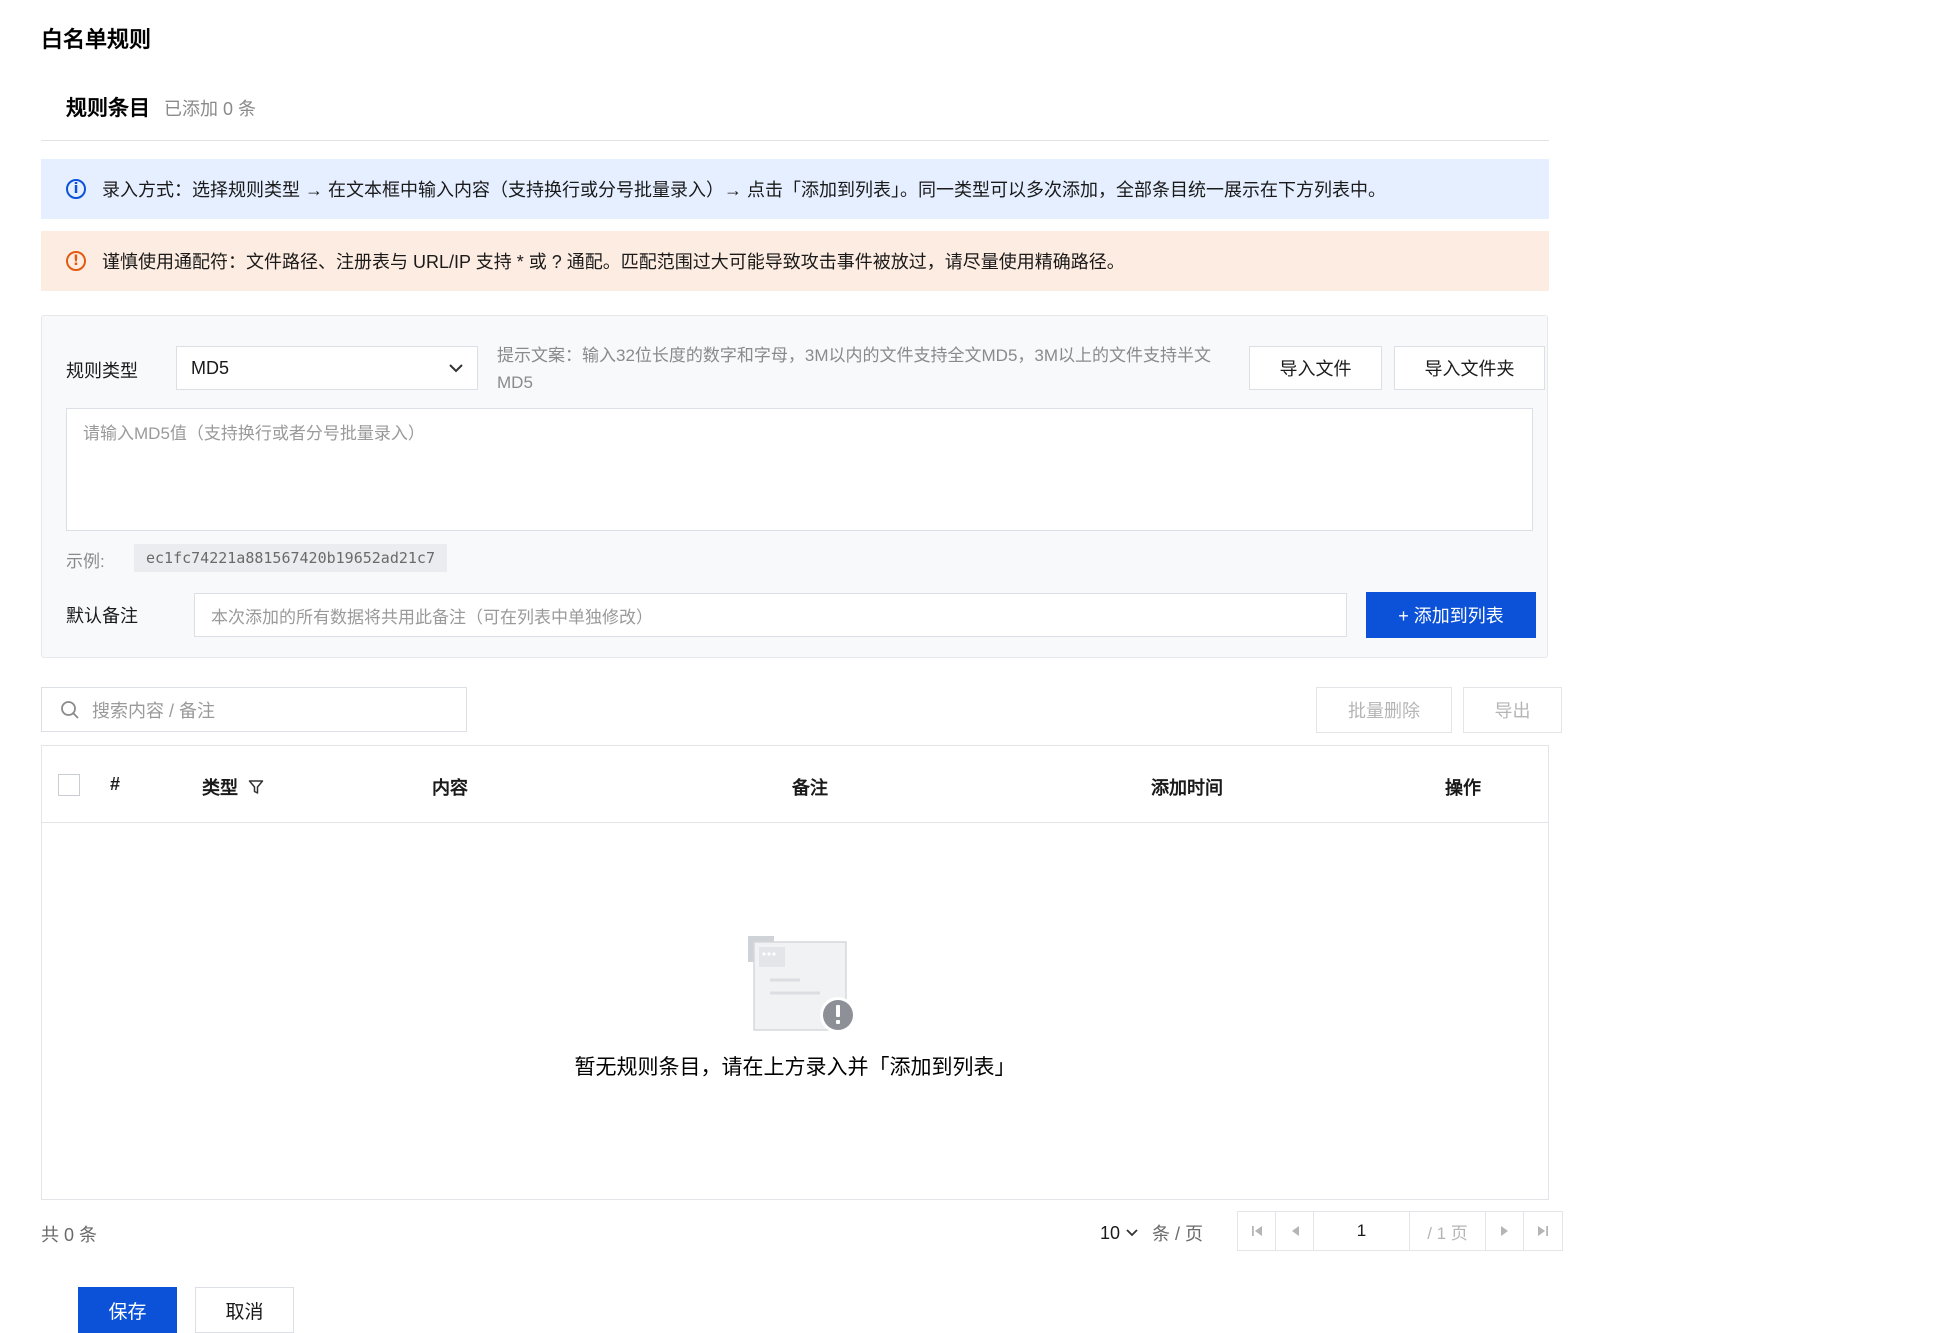 Image resolution: width=1933 pixels, height=1333 pixels. What do you see at coordinates (1178, 1234) in the screenshot?
I see `page-size-unit: 条 / 页` at bounding box center [1178, 1234].